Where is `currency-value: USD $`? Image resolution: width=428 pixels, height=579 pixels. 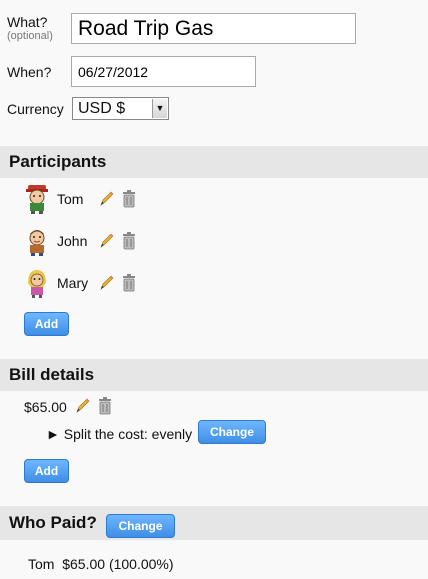
currency-value: USD $ is located at coordinates (102, 108).